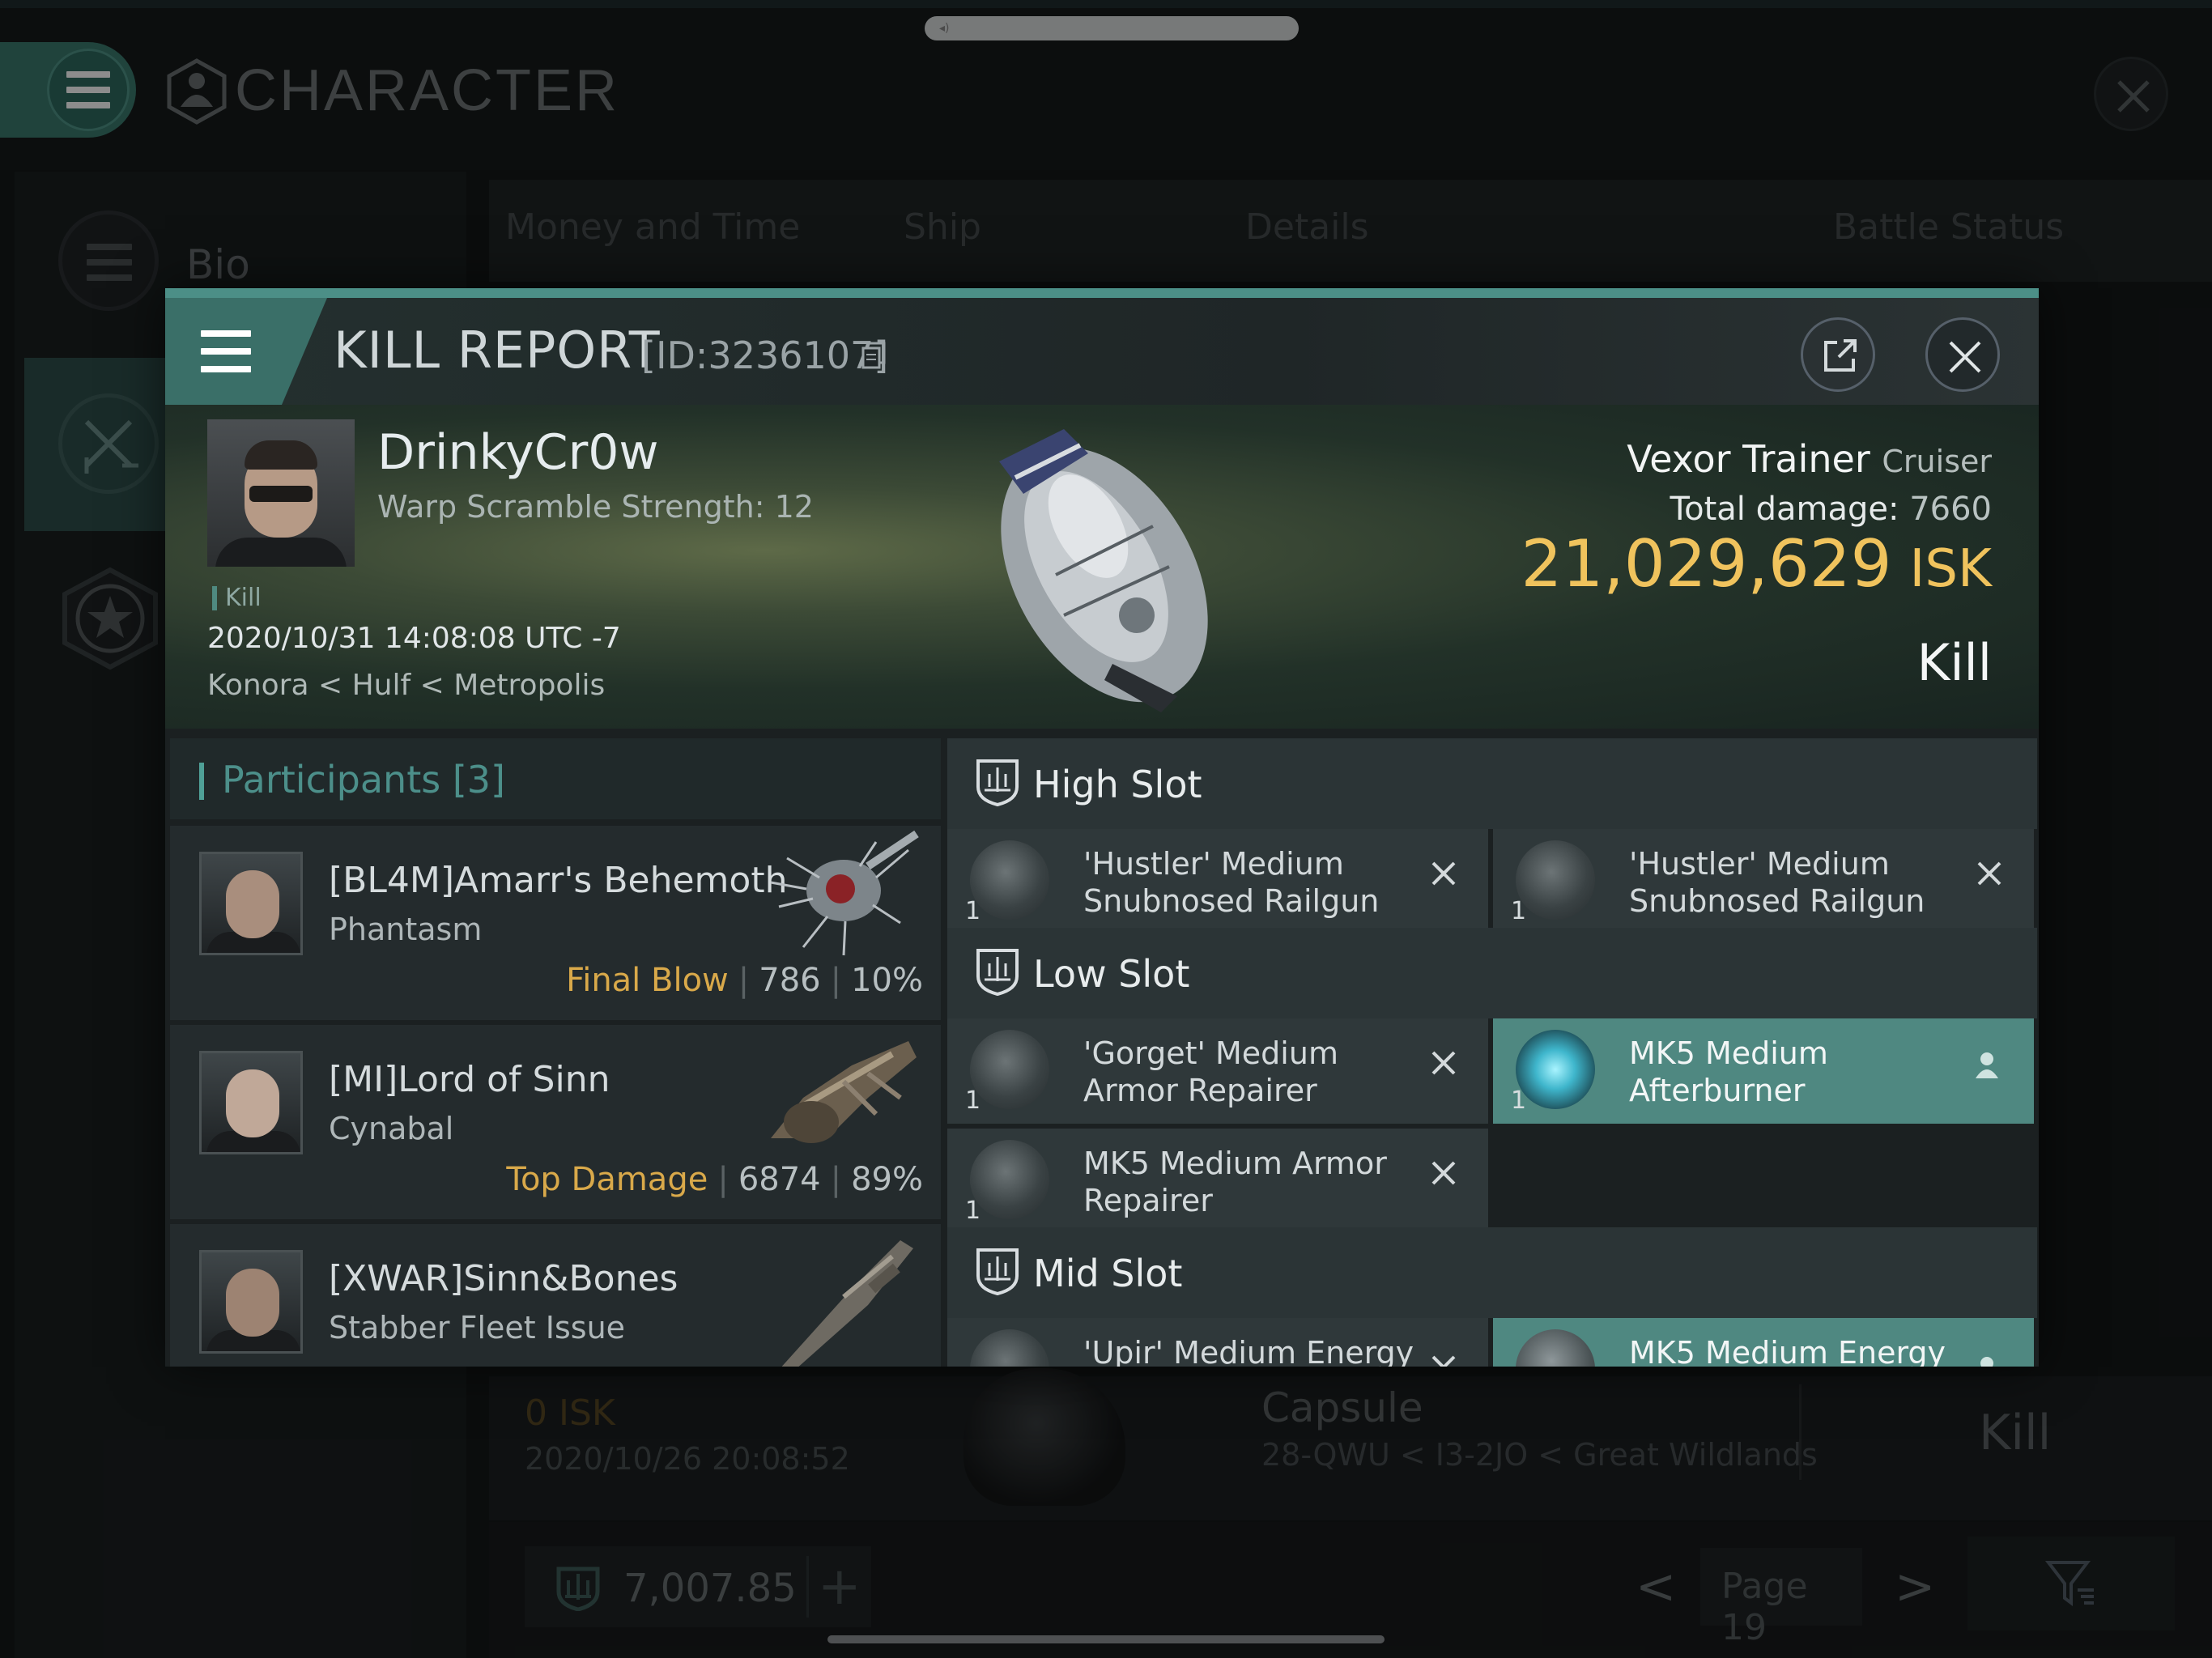 This screenshot has width=2212, height=1658. Describe the element at coordinates (1950, 509) in the screenshot. I see `total-damage-value: 7660` at that location.